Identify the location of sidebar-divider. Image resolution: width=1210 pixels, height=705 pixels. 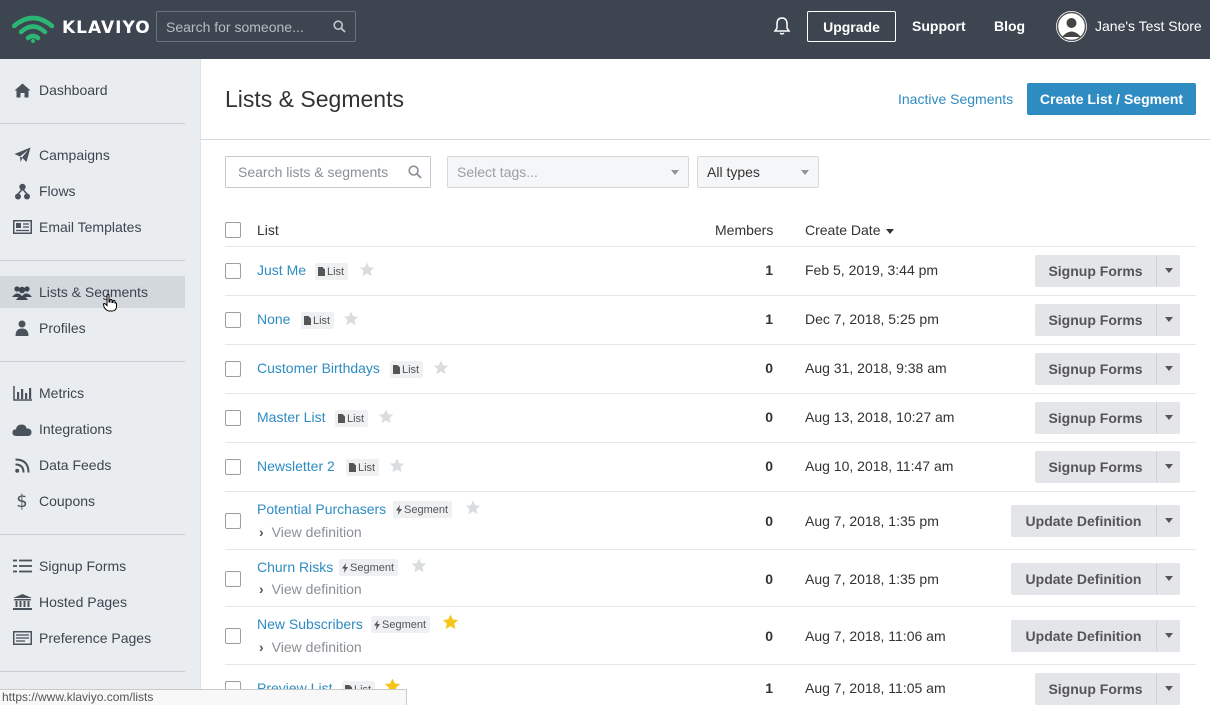
(92, 123).